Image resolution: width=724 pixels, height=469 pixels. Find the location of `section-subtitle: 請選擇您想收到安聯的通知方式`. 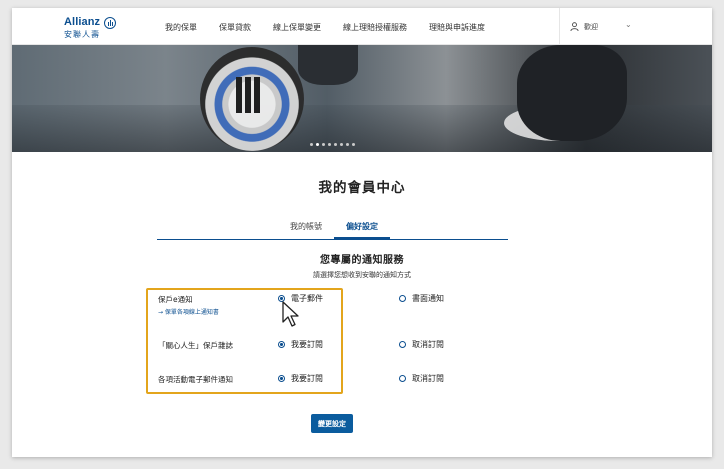

section-subtitle: 請選擇您想收到安聯的通知方式 is located at coordinates (362, 275).